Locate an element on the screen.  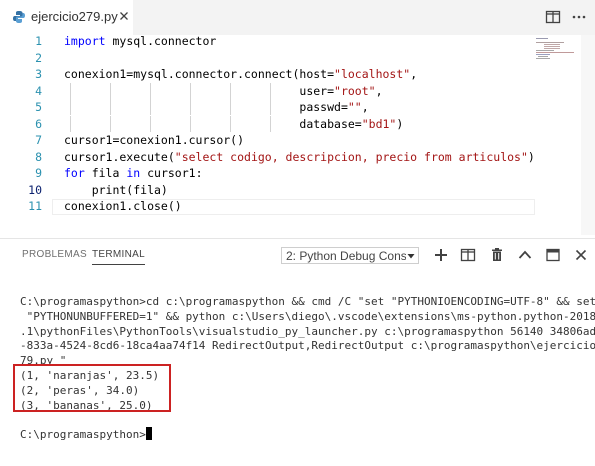
code-token: cursor1.execute( is located at coordinates (119, 156).